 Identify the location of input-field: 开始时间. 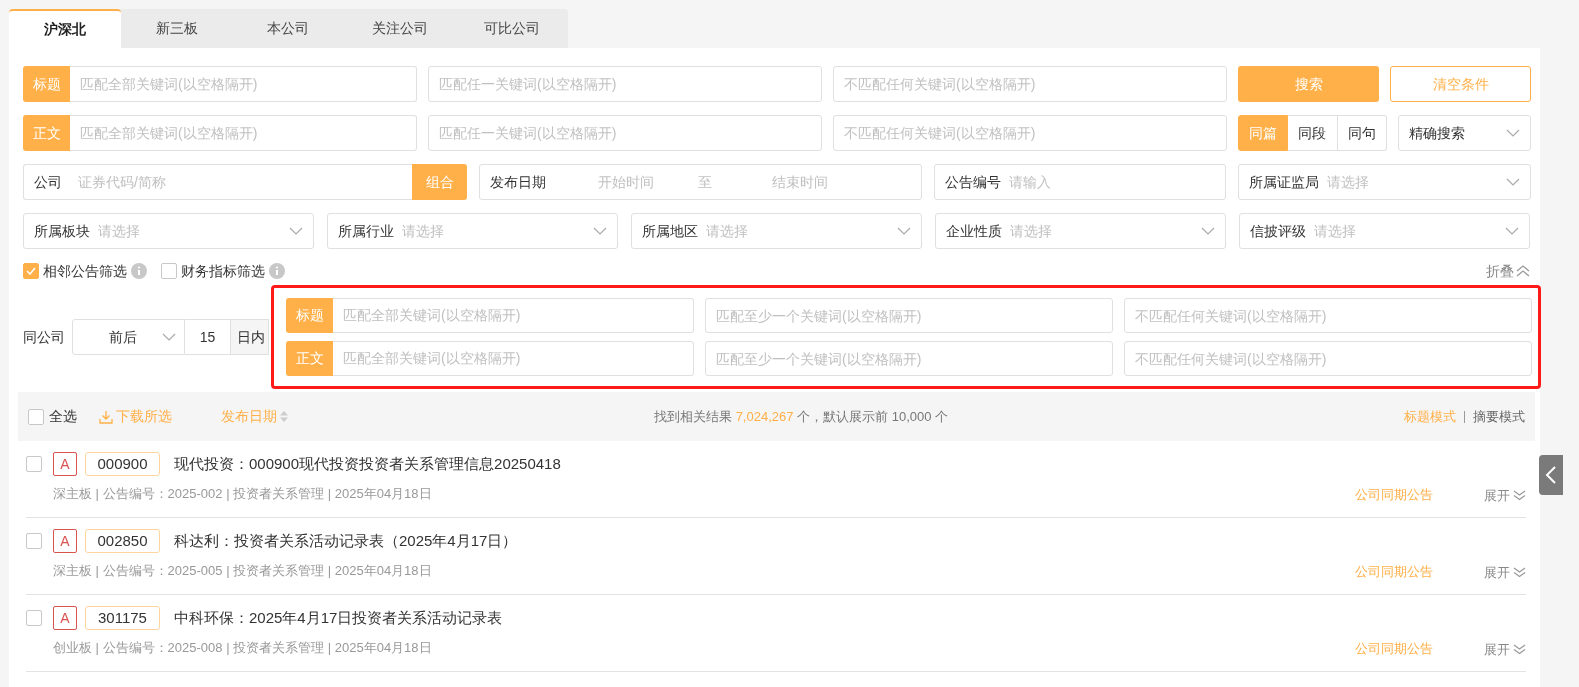
(648, 182).